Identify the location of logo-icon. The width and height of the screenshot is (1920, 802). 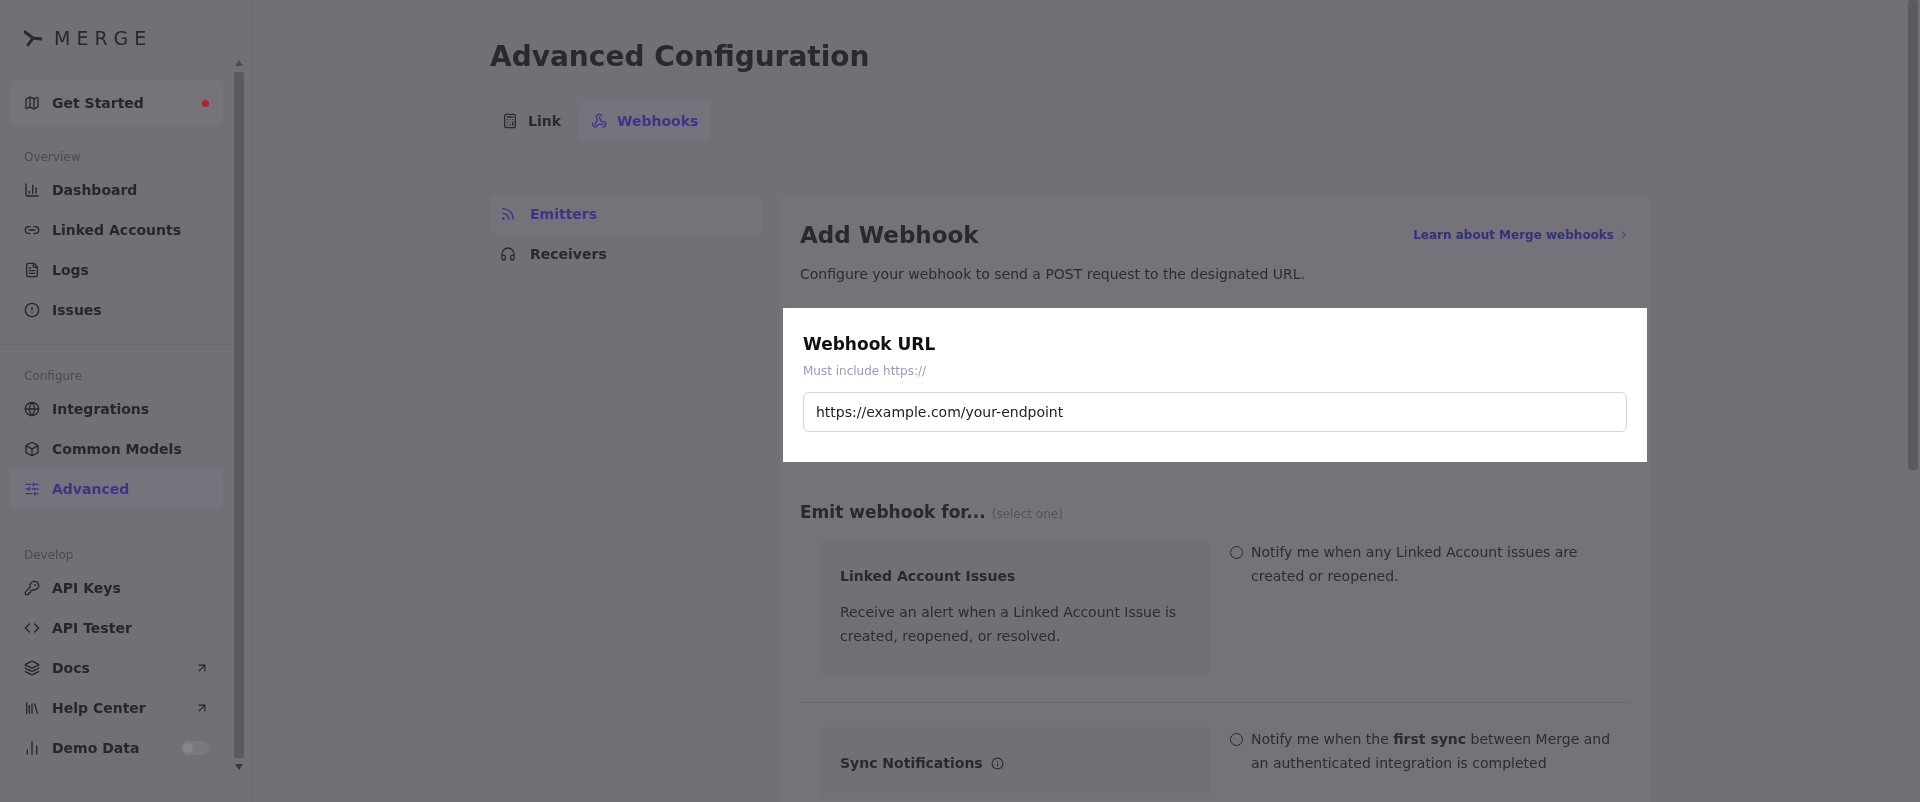
(33, 38).